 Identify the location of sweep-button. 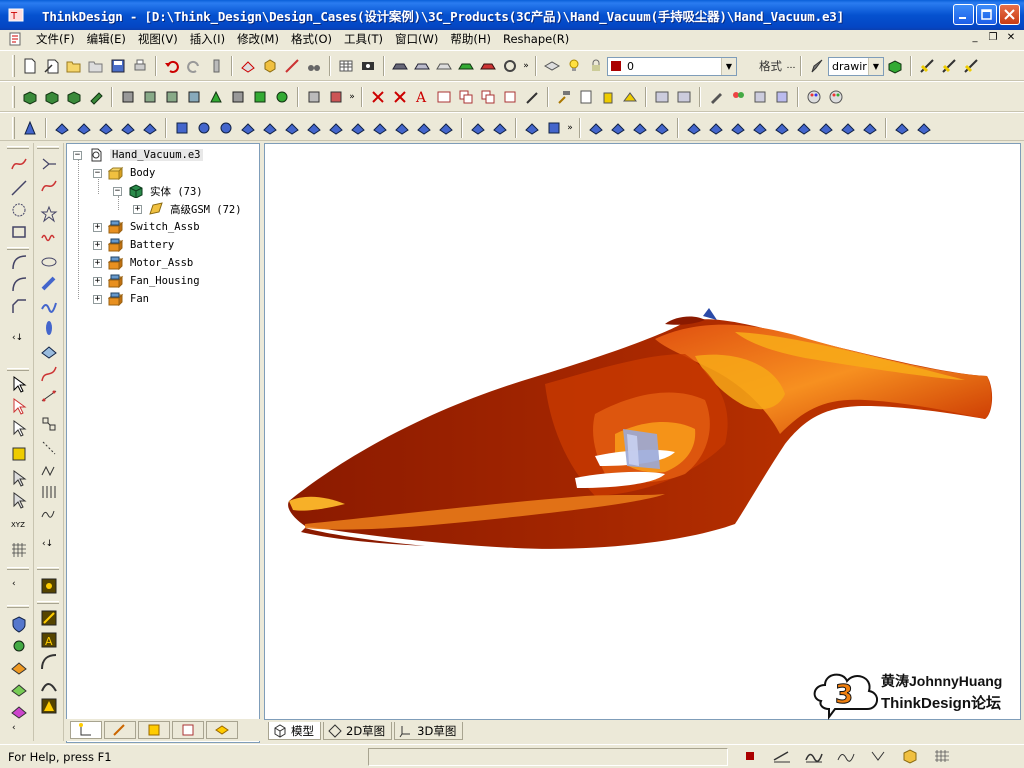
(74, 97).